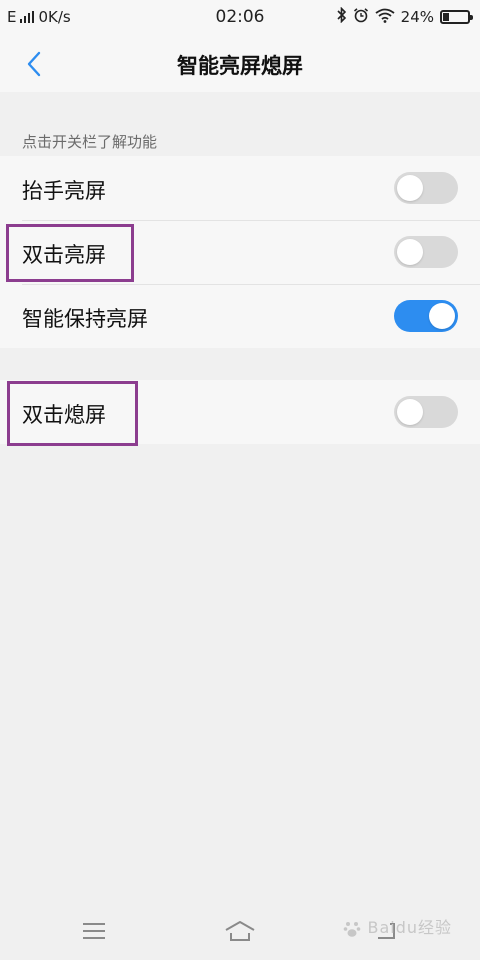 The image size is (480, 960). Describe the element at coordinates (85, 319) in the screenshot. I see `setting-label: 智能保持亮屏` at that location.